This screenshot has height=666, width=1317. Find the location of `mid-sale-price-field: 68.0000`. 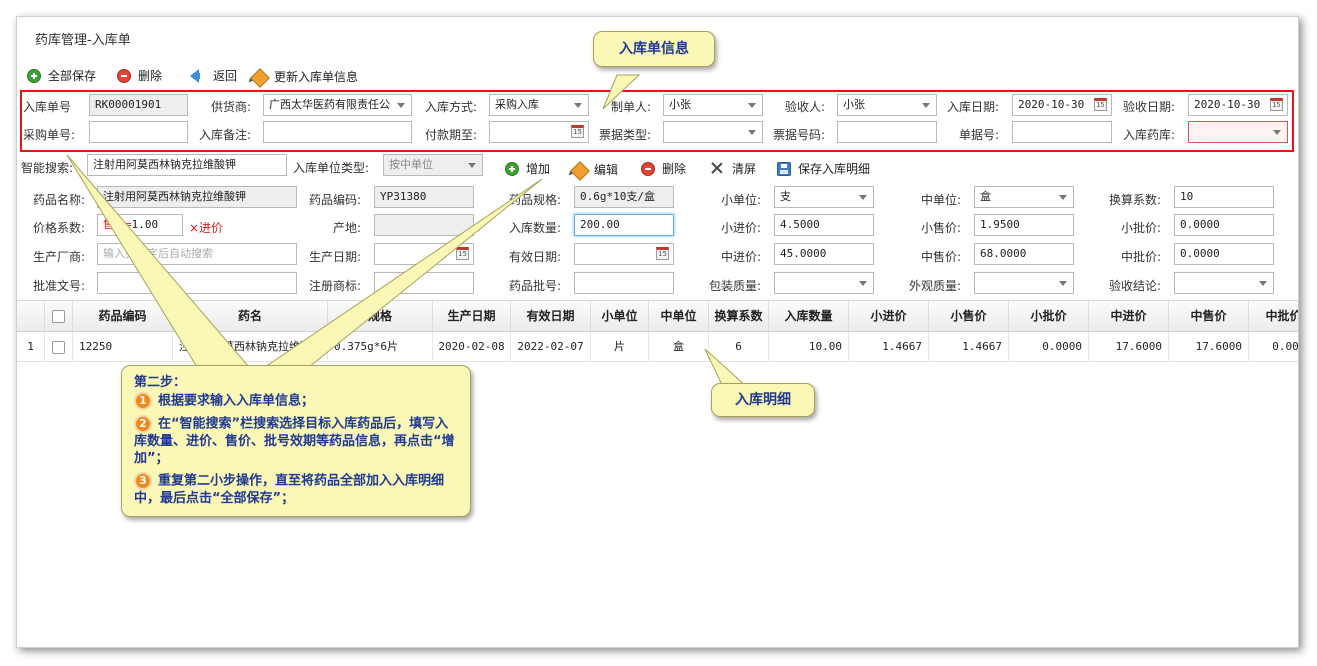

mid-sale-price-field: 68.0000 is located at coordinates (1024, 254).